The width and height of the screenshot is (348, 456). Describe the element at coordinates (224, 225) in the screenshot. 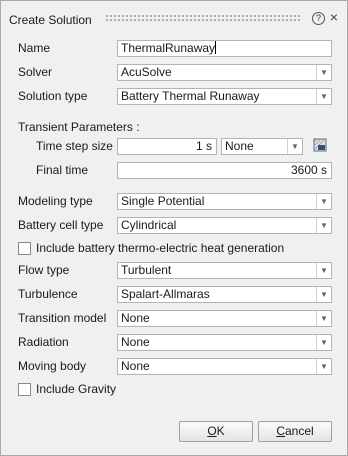

I see `battery-cell-type-dropdown: Cylindrical ▼` at that location.